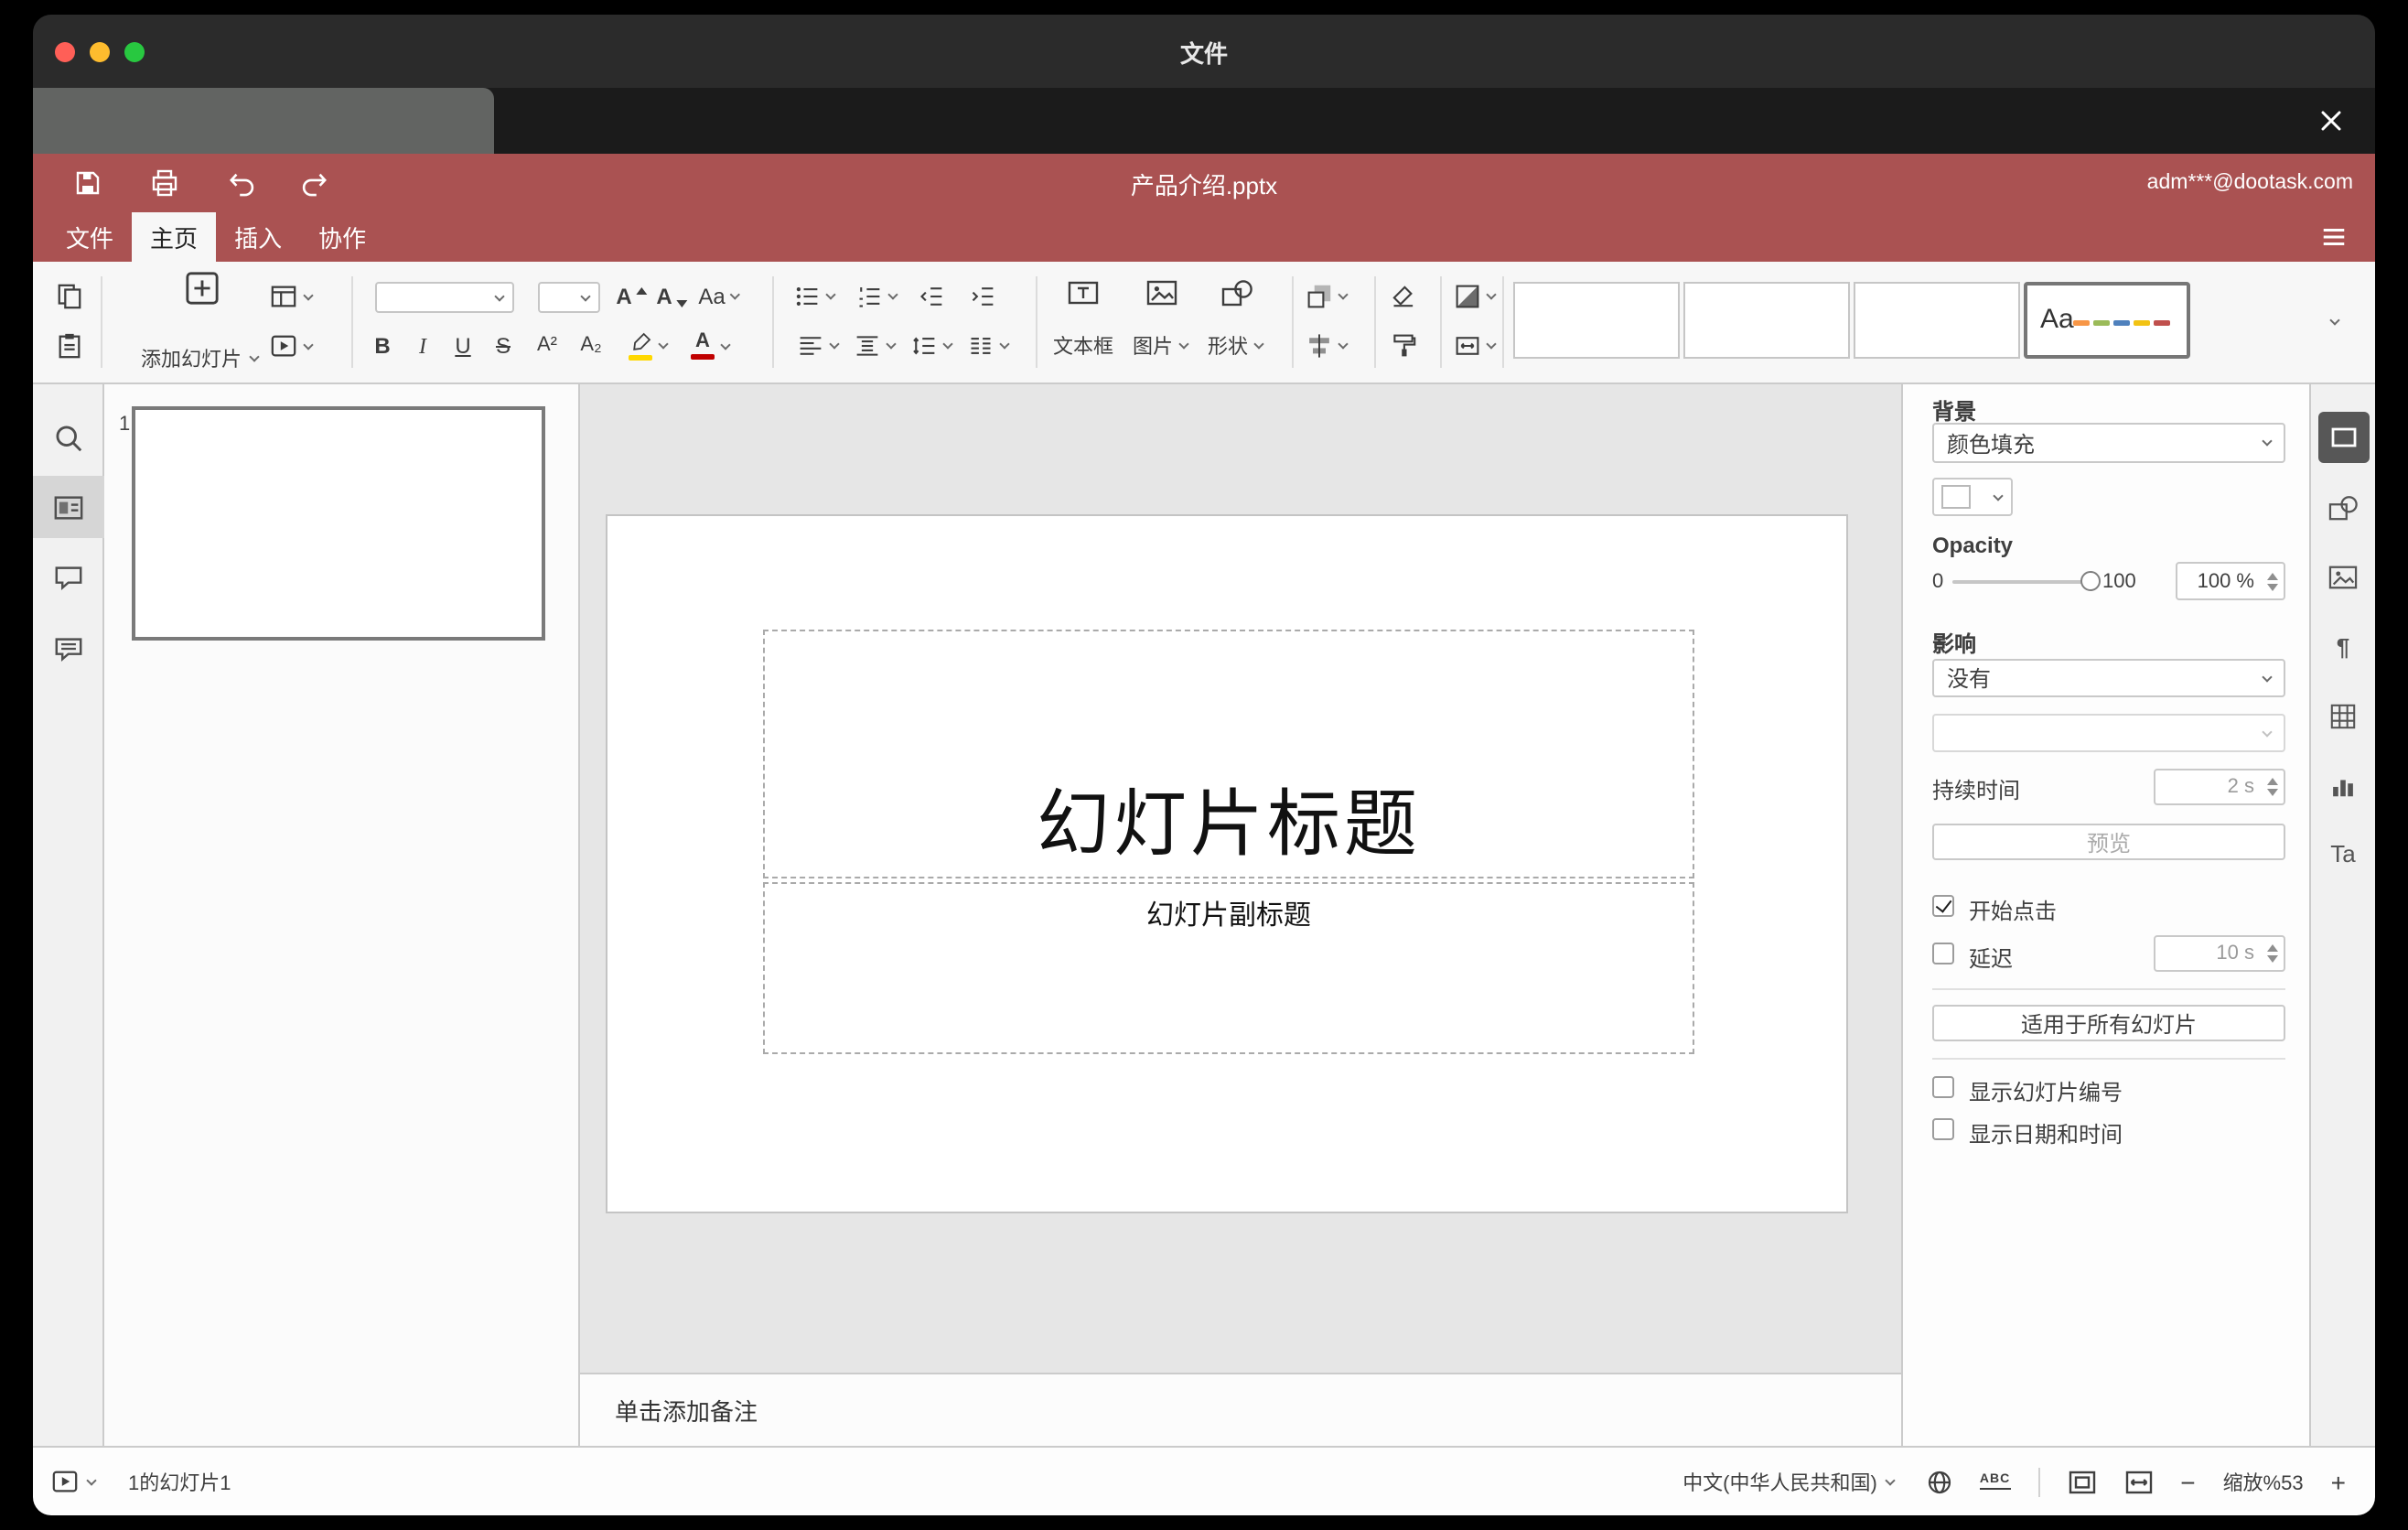 This screenshot has width=2408, height=1530. Describe the element at coordinates (820, 346) in the screenshot. I see `horizontal-align-button` at that location.